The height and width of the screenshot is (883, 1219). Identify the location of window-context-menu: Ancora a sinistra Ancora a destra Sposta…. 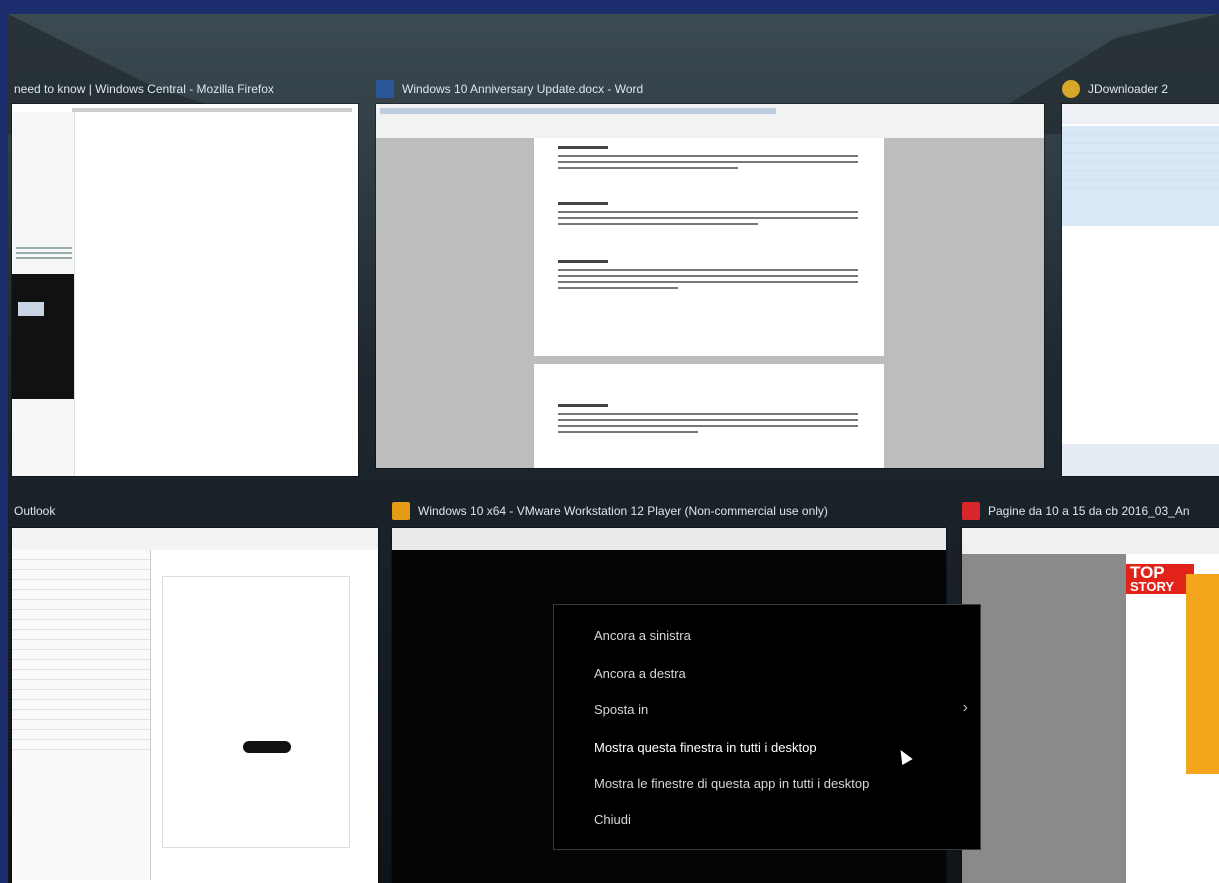
(767, 727).